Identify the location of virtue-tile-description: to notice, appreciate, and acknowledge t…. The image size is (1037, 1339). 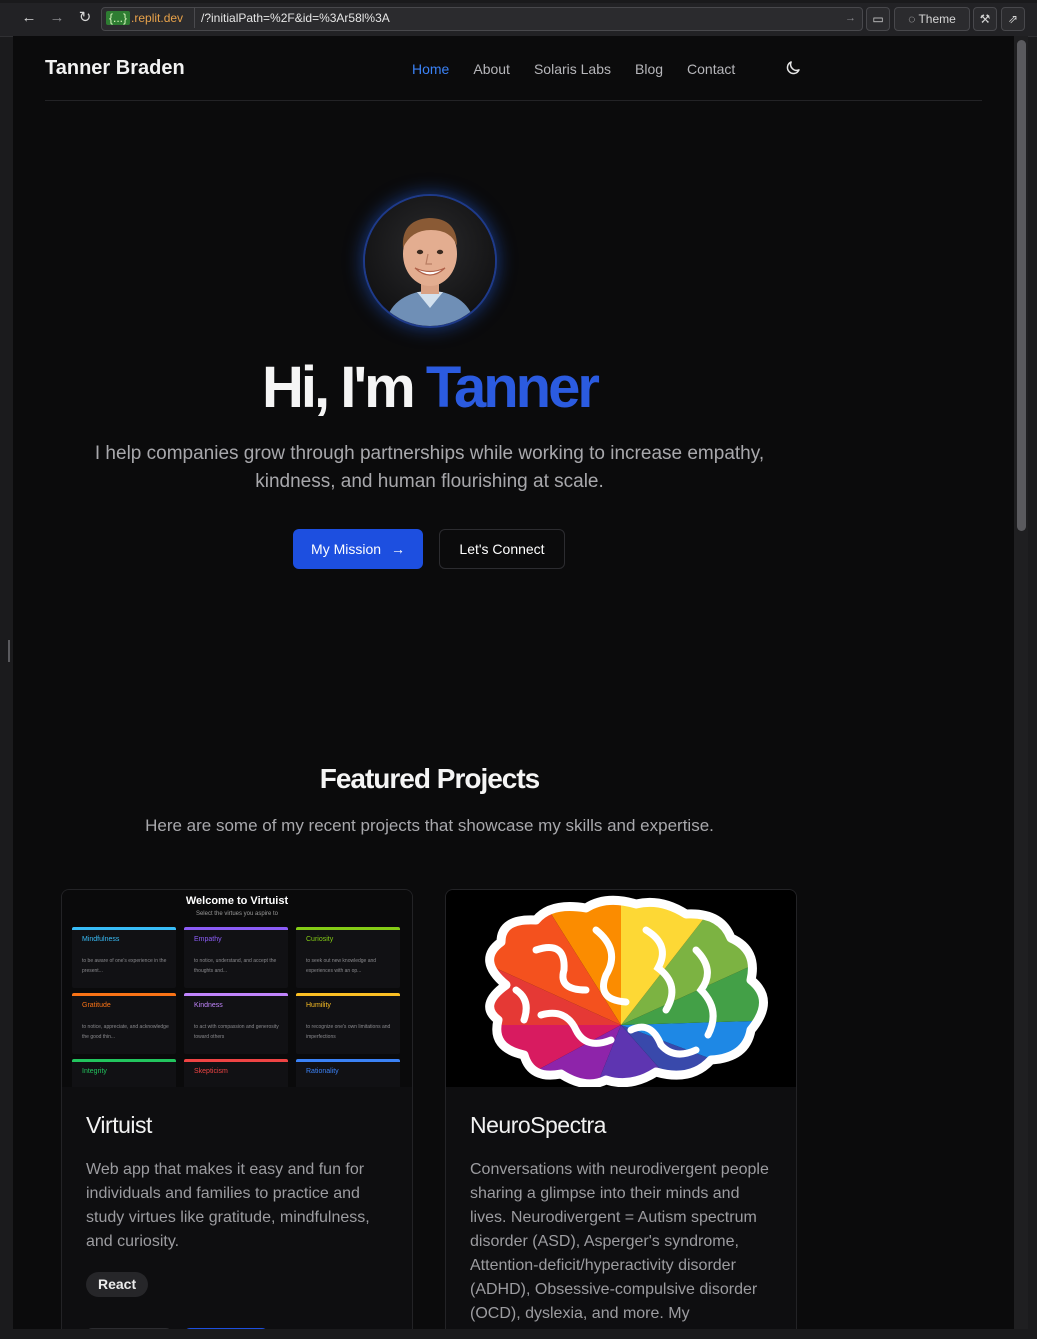
(125, 1032).